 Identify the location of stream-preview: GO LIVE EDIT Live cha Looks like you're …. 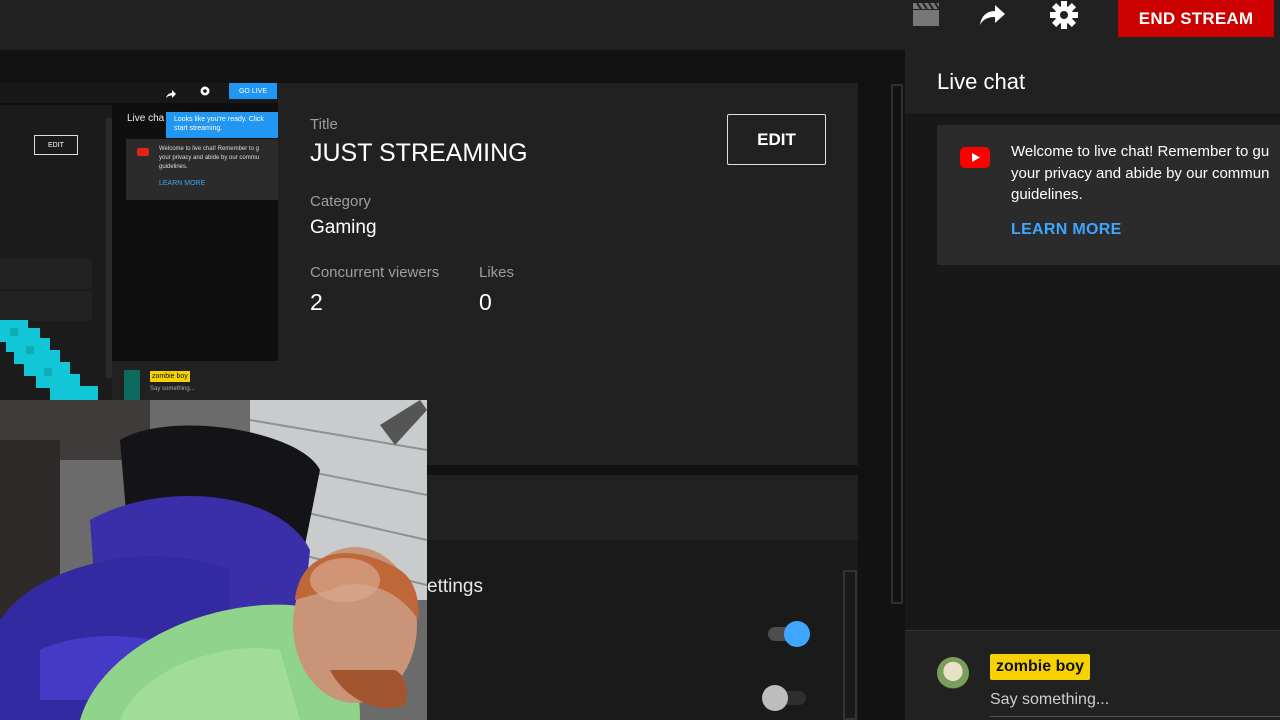
(139, 241).